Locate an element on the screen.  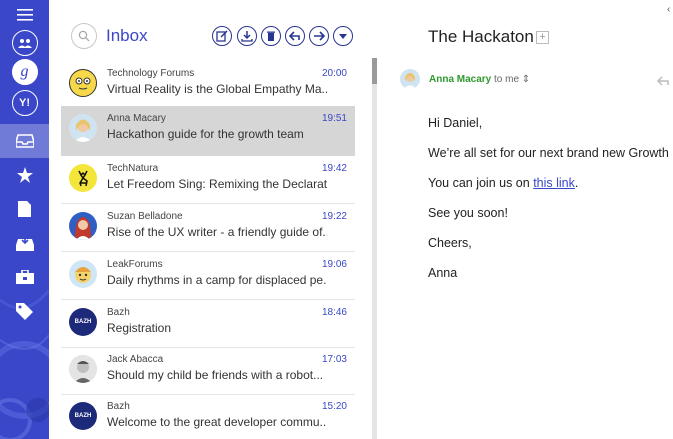
chevron-left-icon: ‹ is located at coordinates (668, 9).